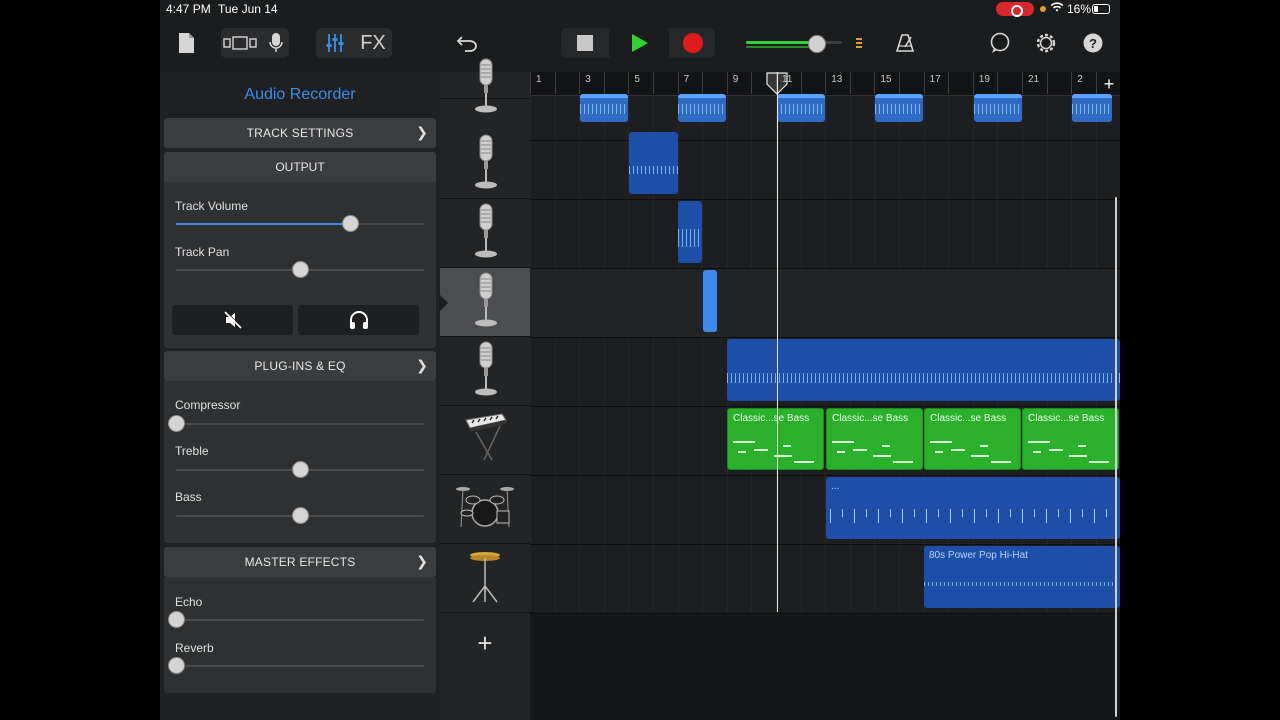 The width and height of the screenshot is (1280, 720). I want to click on control-bar: FX ?, so click(640, 43).